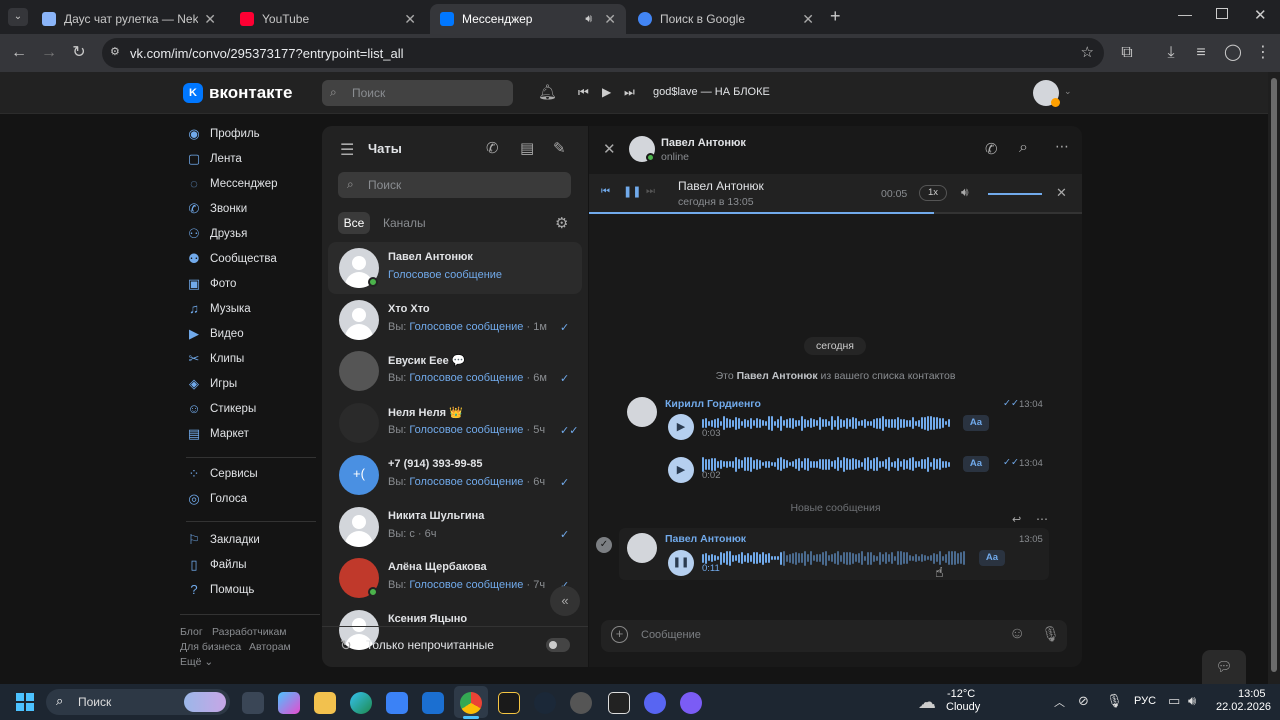 This screenshot has width=1280, height=720. What do you see at coordinates (1050, 634) in the screenshot?
I see `microphone-icon: 🎙︎` at bounding box center [1050, 634].